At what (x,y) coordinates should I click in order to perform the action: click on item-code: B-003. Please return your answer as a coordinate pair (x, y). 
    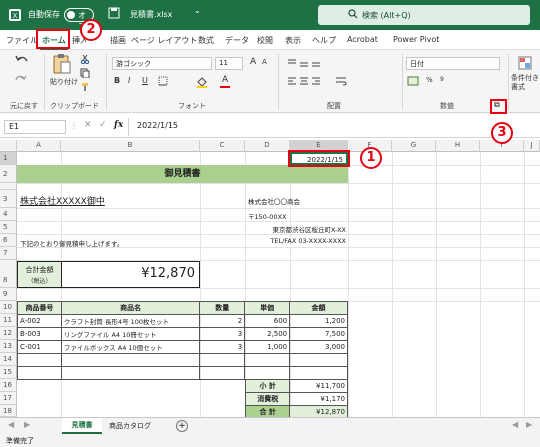
    Looking at the image, I should click on (39, 334).